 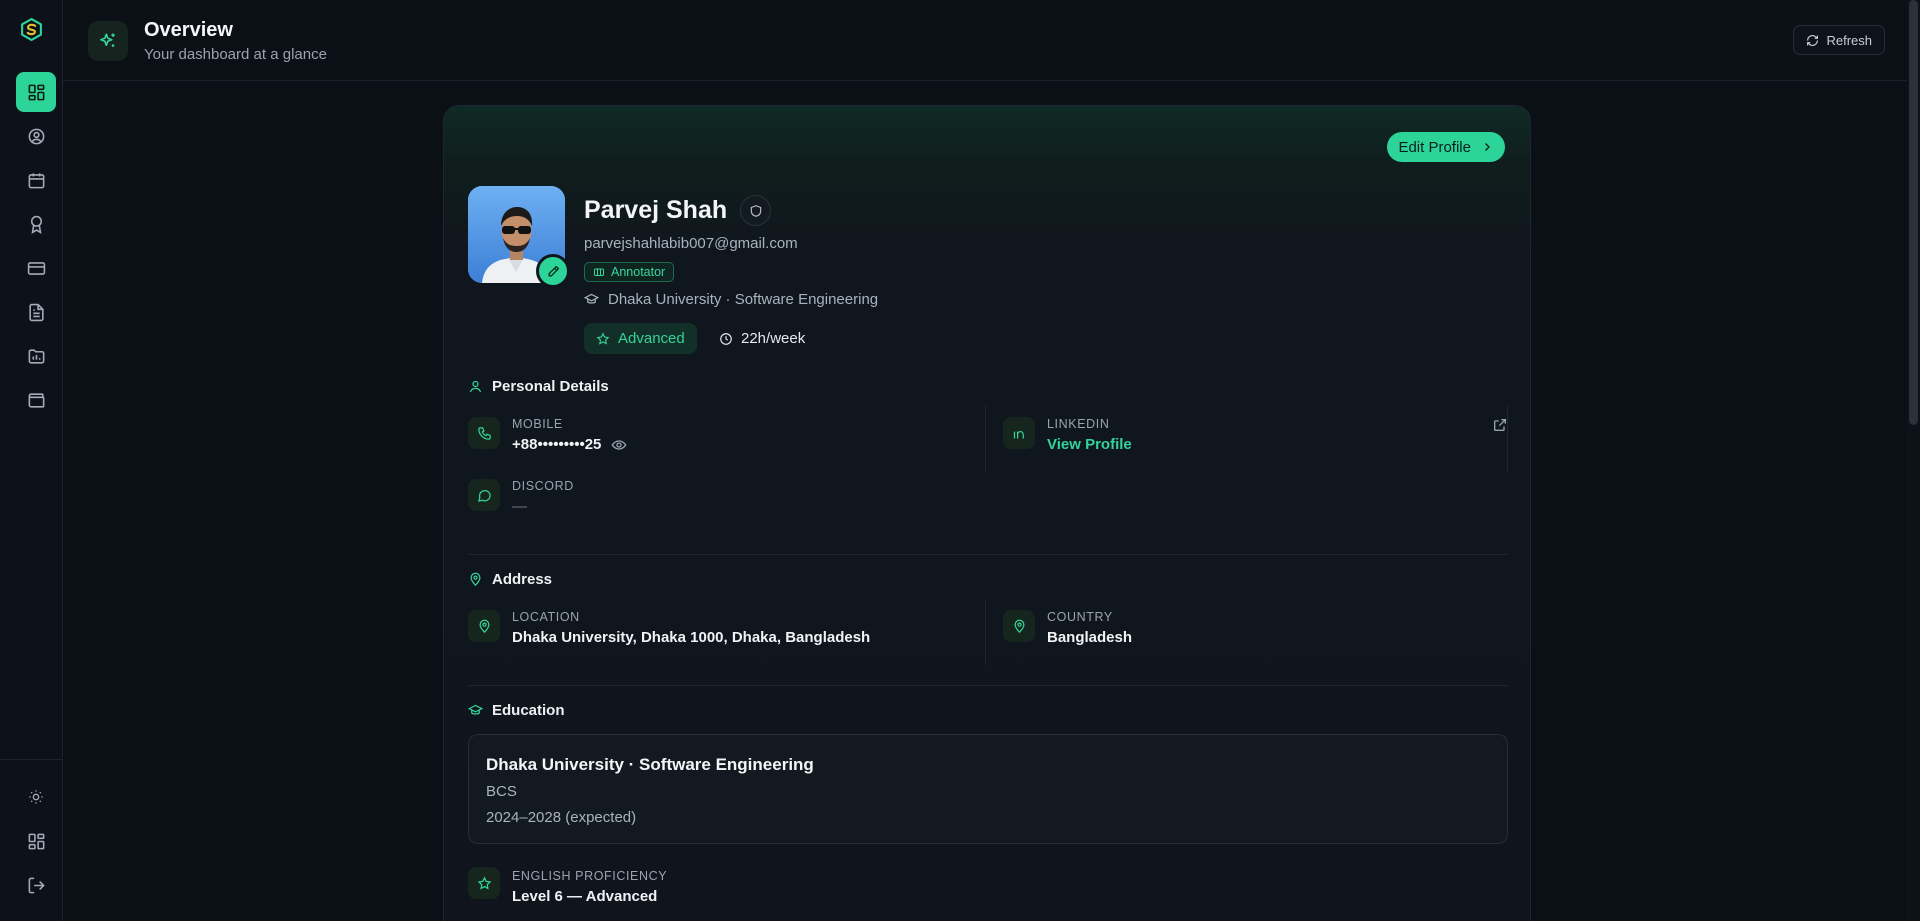 I want to click on sun-icon, so click(x=36, y=797).